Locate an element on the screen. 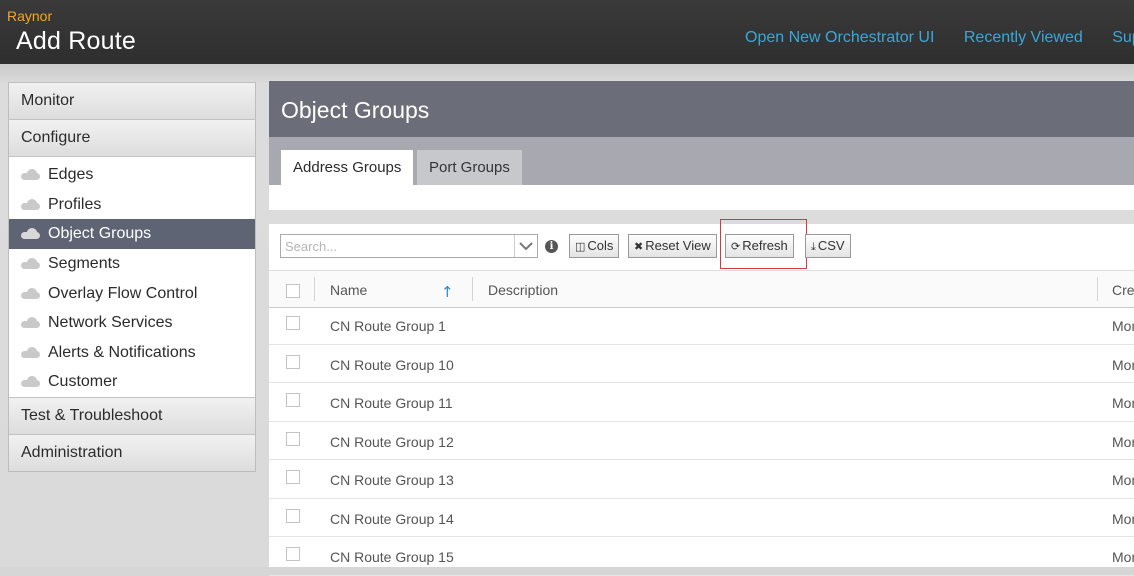  sidebar-item-label: Edges is located at coordinates (71, 175).